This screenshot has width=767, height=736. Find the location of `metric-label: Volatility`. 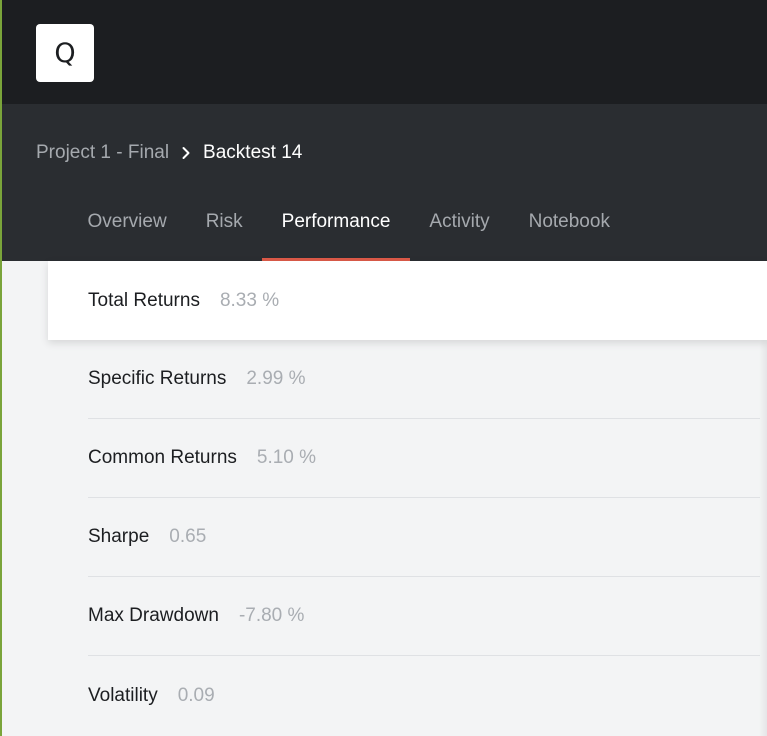

metric-label: Volatility is located at coordinates (123, 695).